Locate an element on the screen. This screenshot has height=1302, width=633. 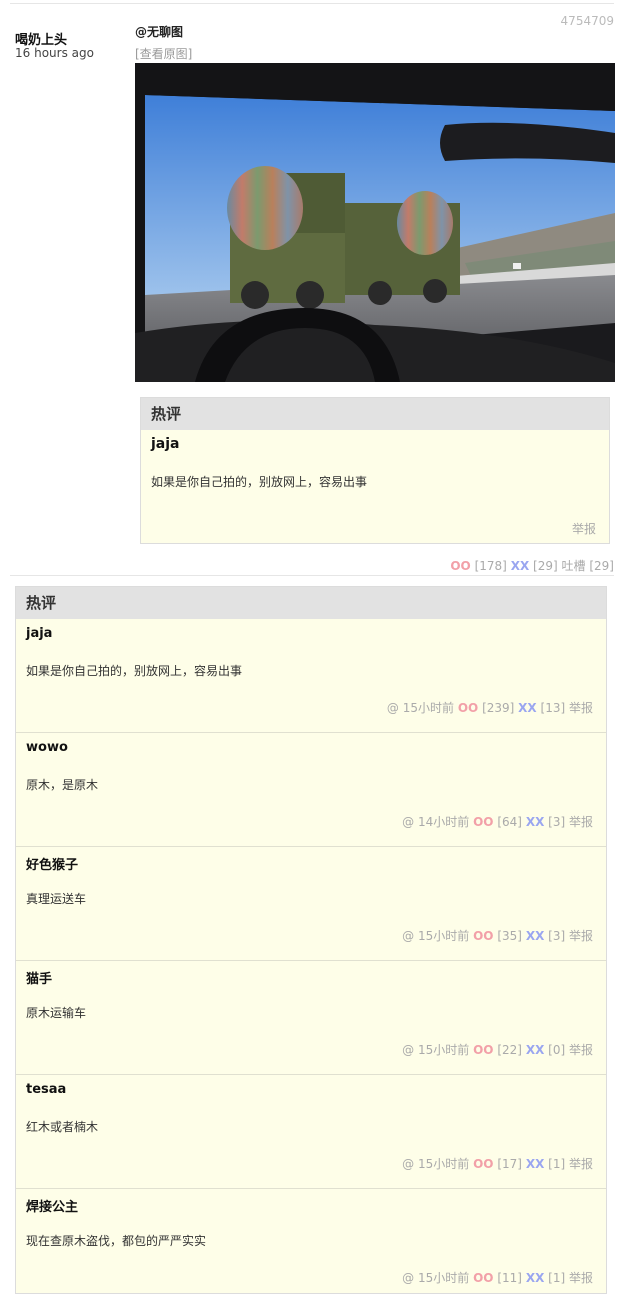
oo-count: [35] is located at coordinates (509, 936).